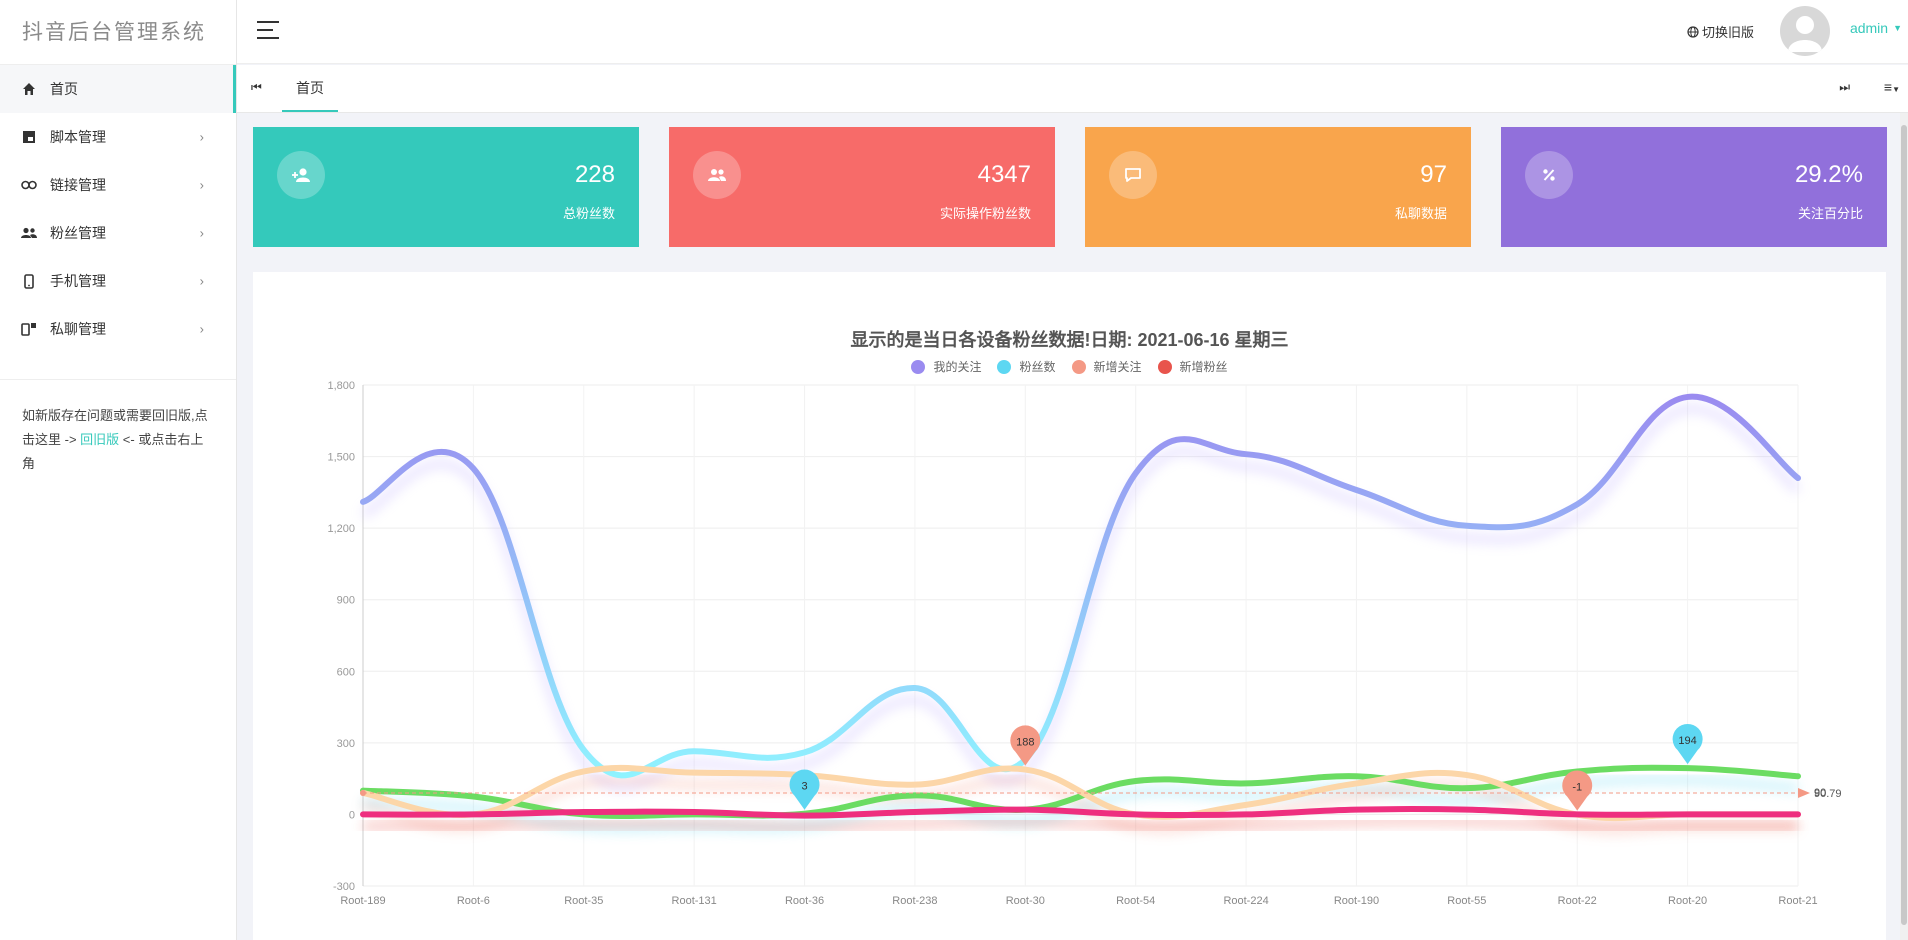 The height and width of the screenshot is (940, 1908). What do you see at coordinates (1466, 901) in the screenshot?
I see `x-tick-label: Root-55` at bounding box center [1466, 901].